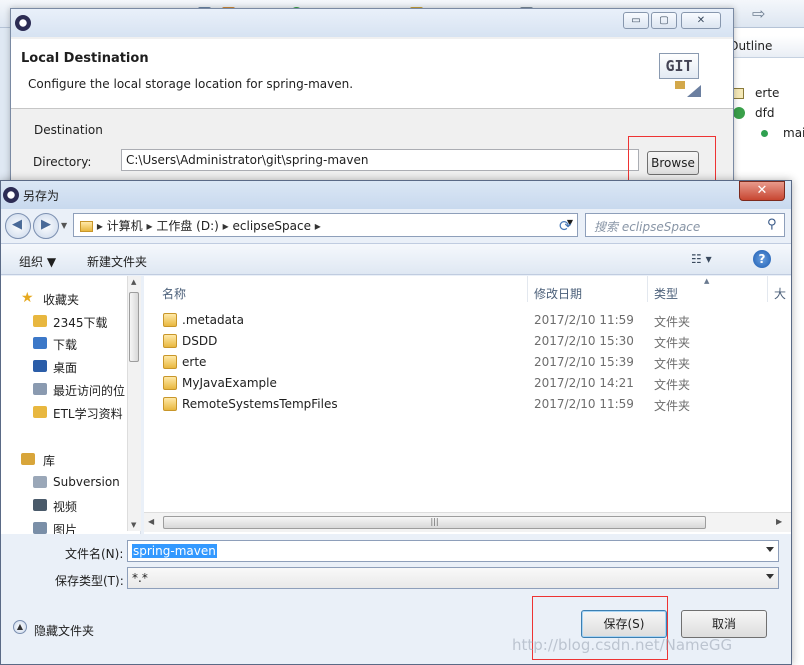  I want to click on git-logo-icon: GIT, so click(681, 73).